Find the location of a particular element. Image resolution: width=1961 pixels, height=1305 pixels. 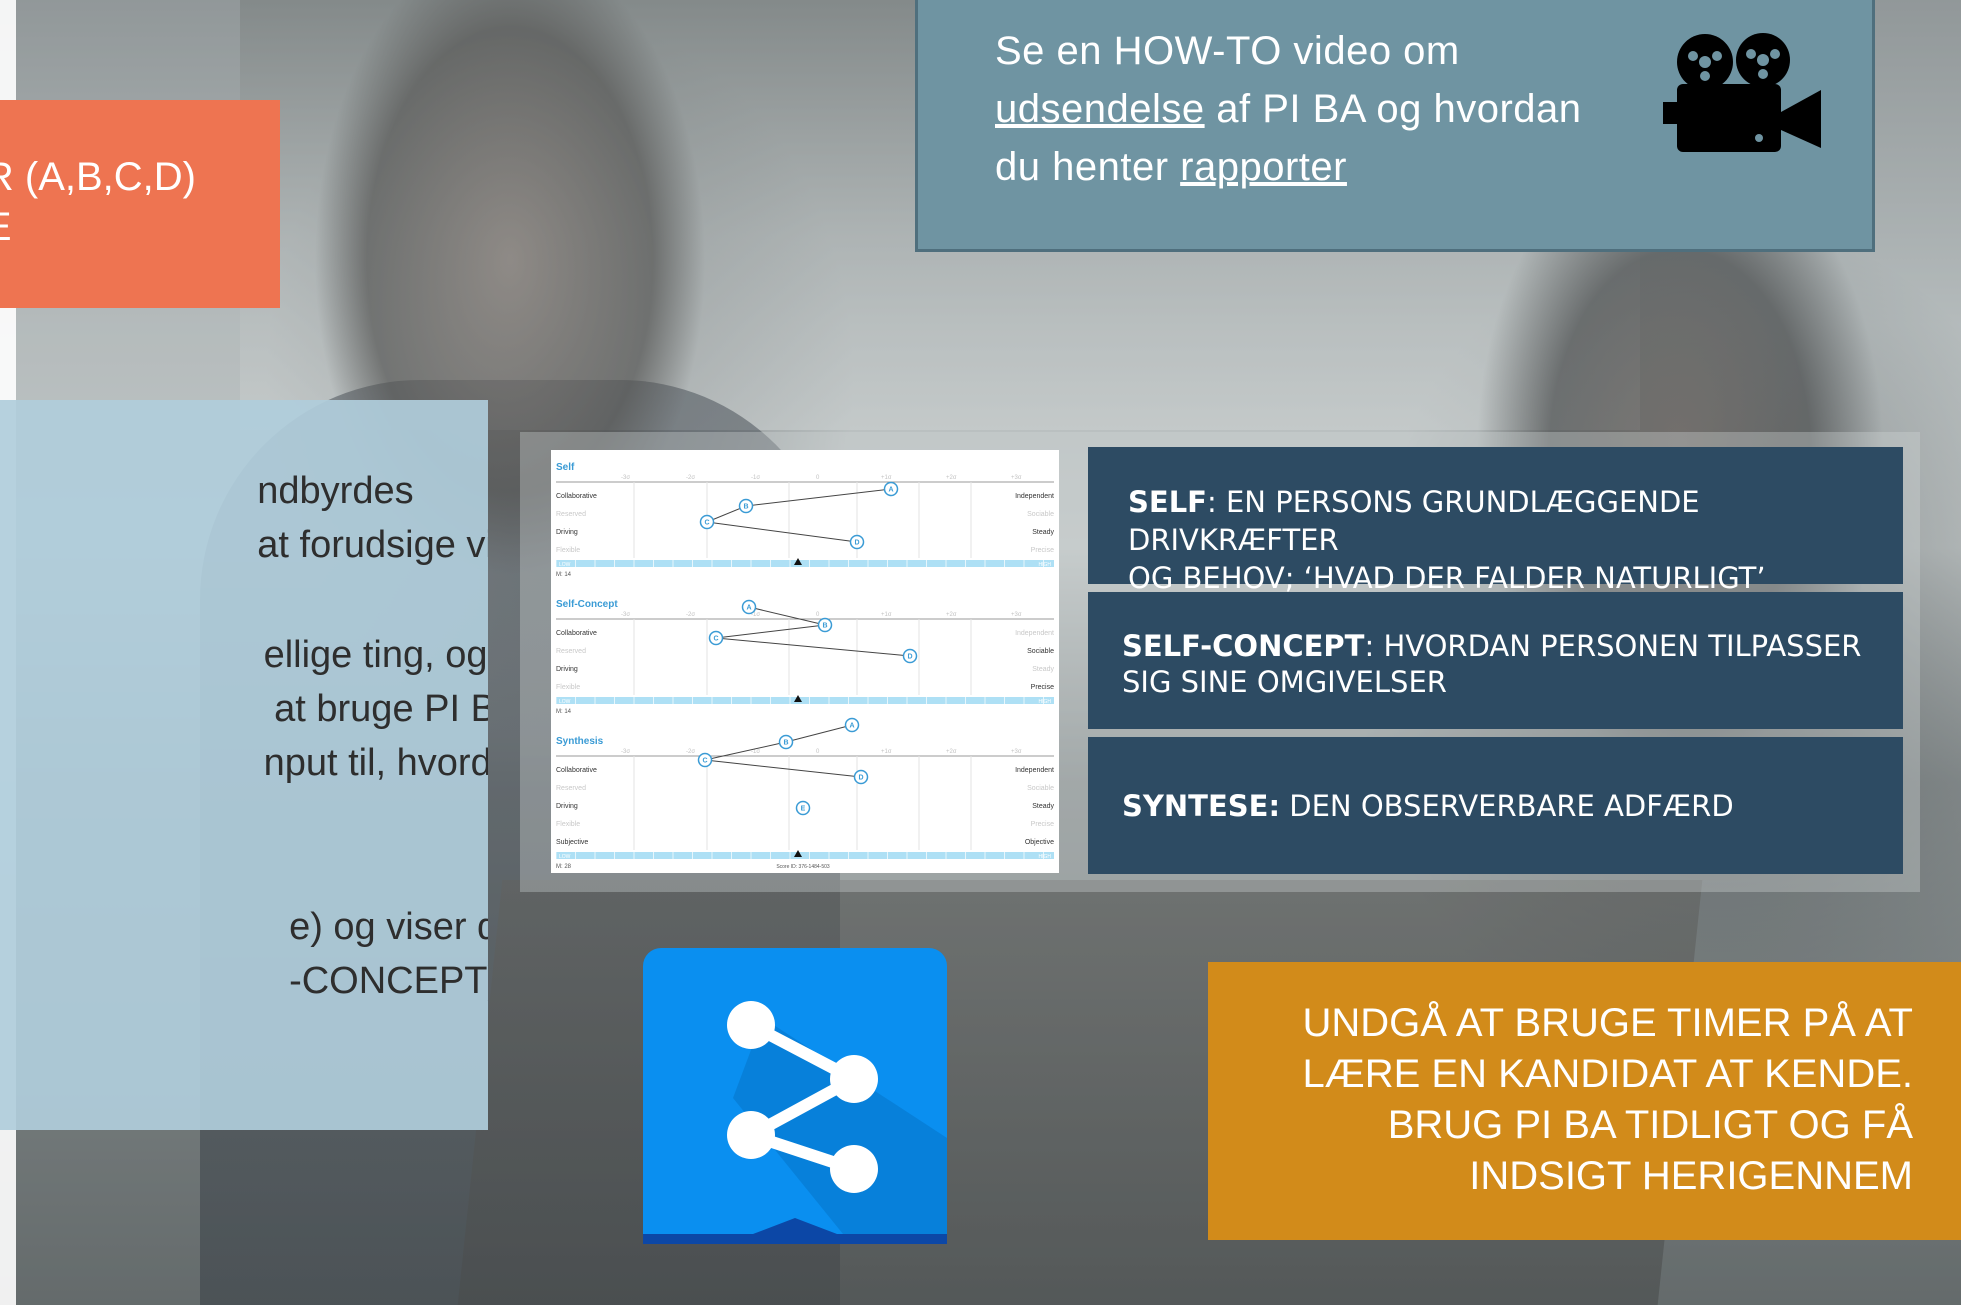

report-right-trait: Objective is located at coordinates (1039, 842).